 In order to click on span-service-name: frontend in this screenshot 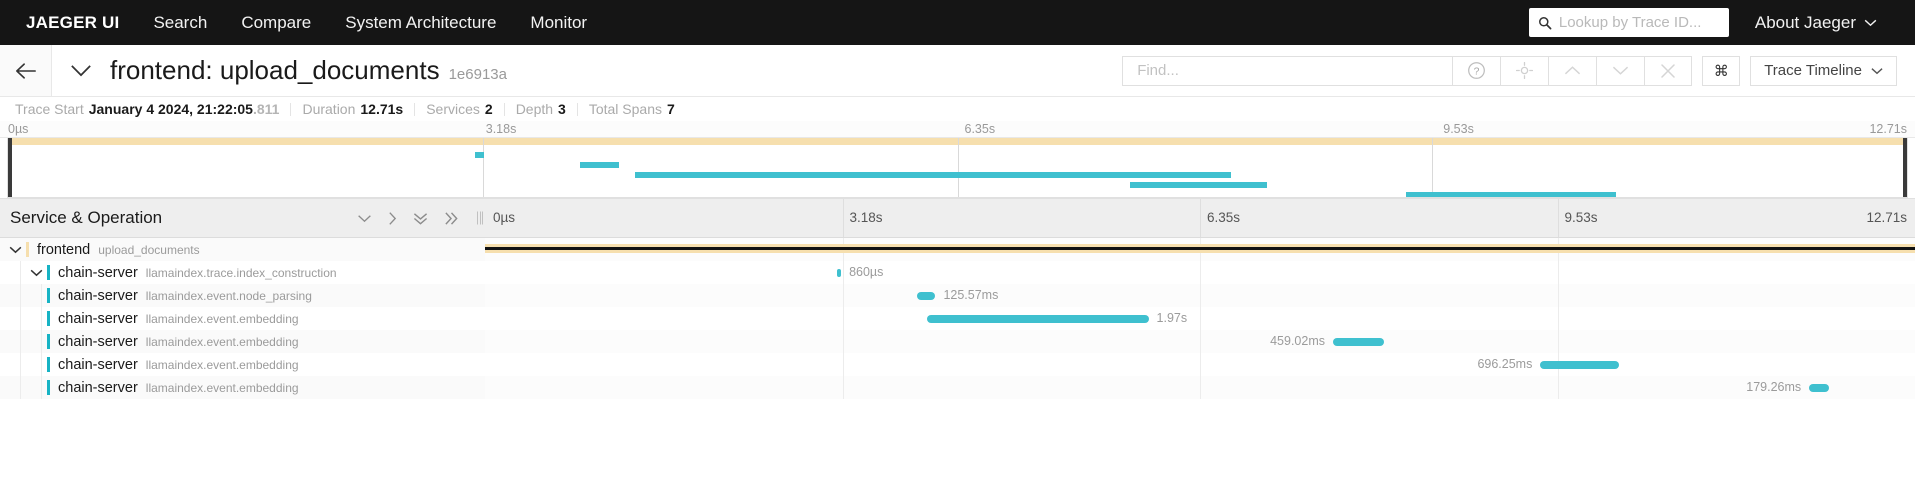, I will do `click(64, 249)`.